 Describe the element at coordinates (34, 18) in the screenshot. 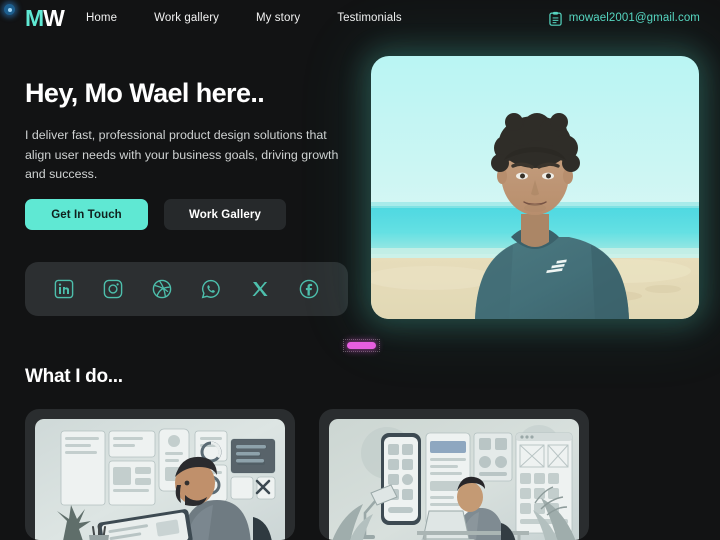

I see `logo-letter-m: M` at that location.